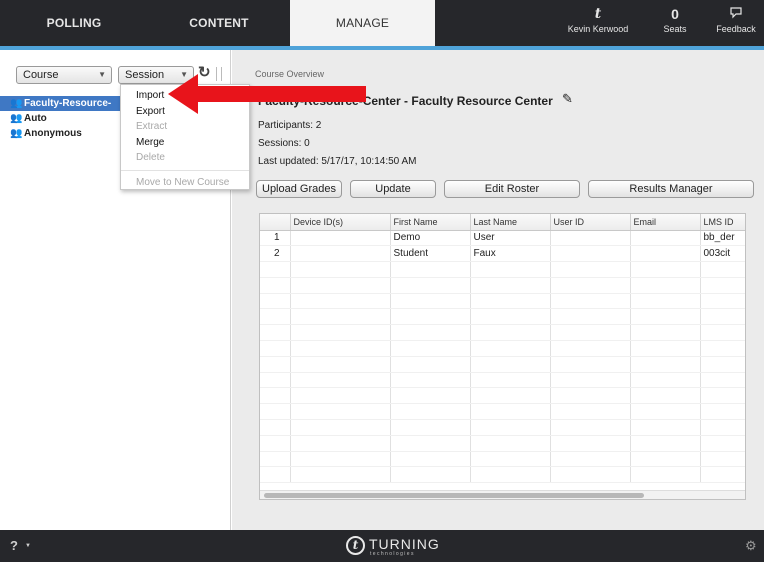 The image size is (764, 562). What do you see at coordinates (671, 189) in the screenshot?
I see `results-manager-button: Results Manager` at bounding box center [671, 189].